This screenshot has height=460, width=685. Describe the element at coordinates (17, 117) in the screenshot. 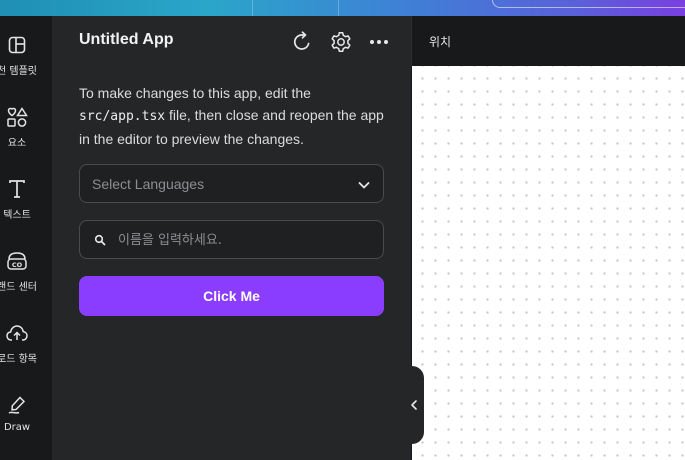

I see `elements-icon` at that location.